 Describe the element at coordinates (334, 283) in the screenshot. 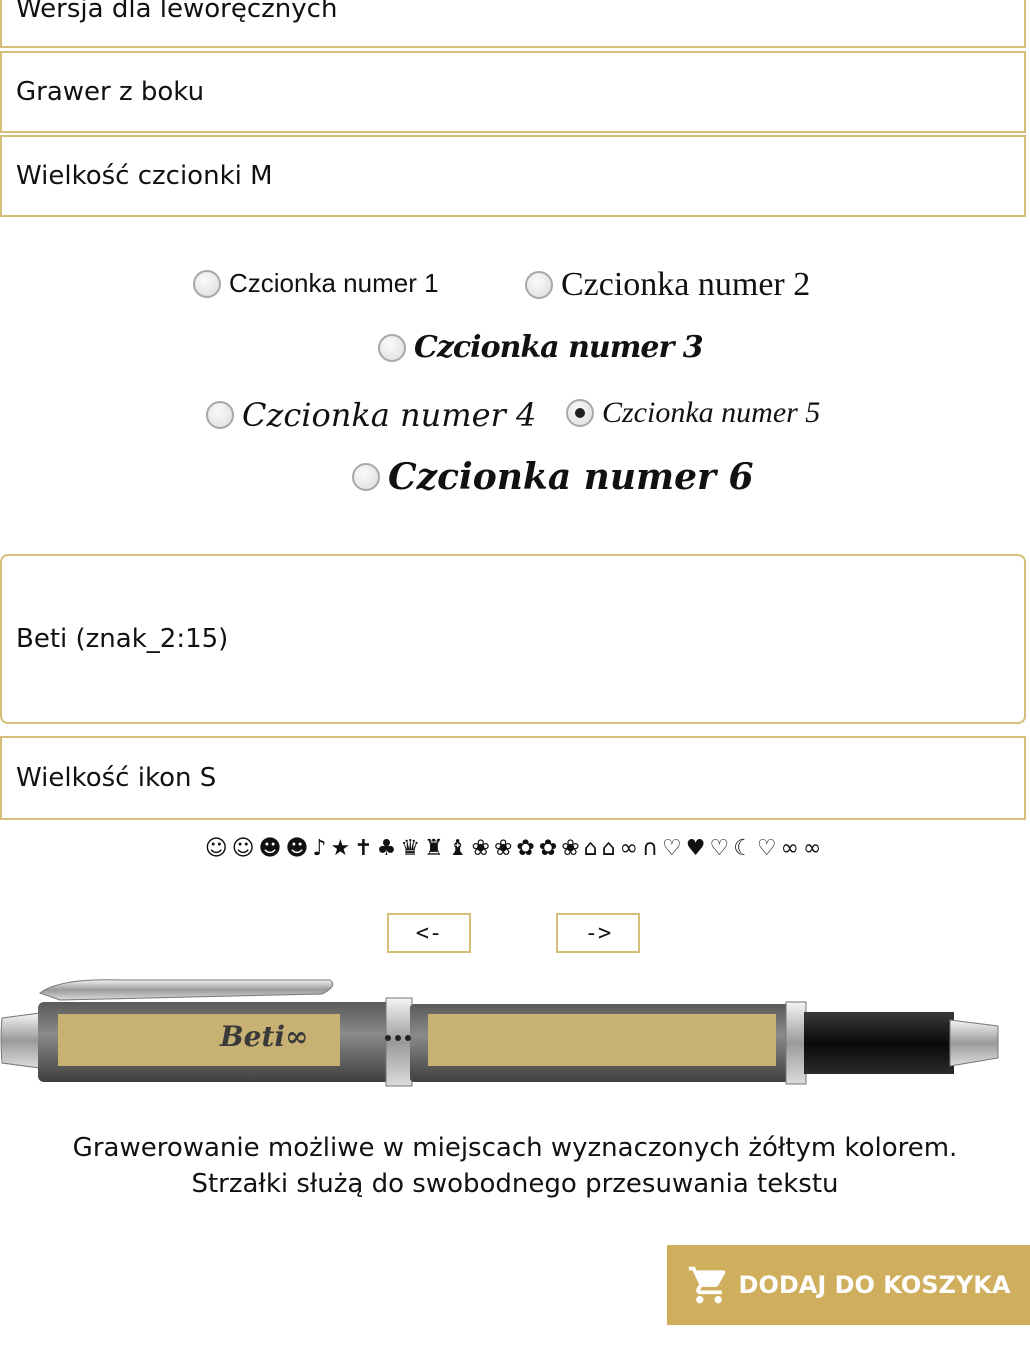

I see `font-radio-label: Czcionka numer 1` at that location.